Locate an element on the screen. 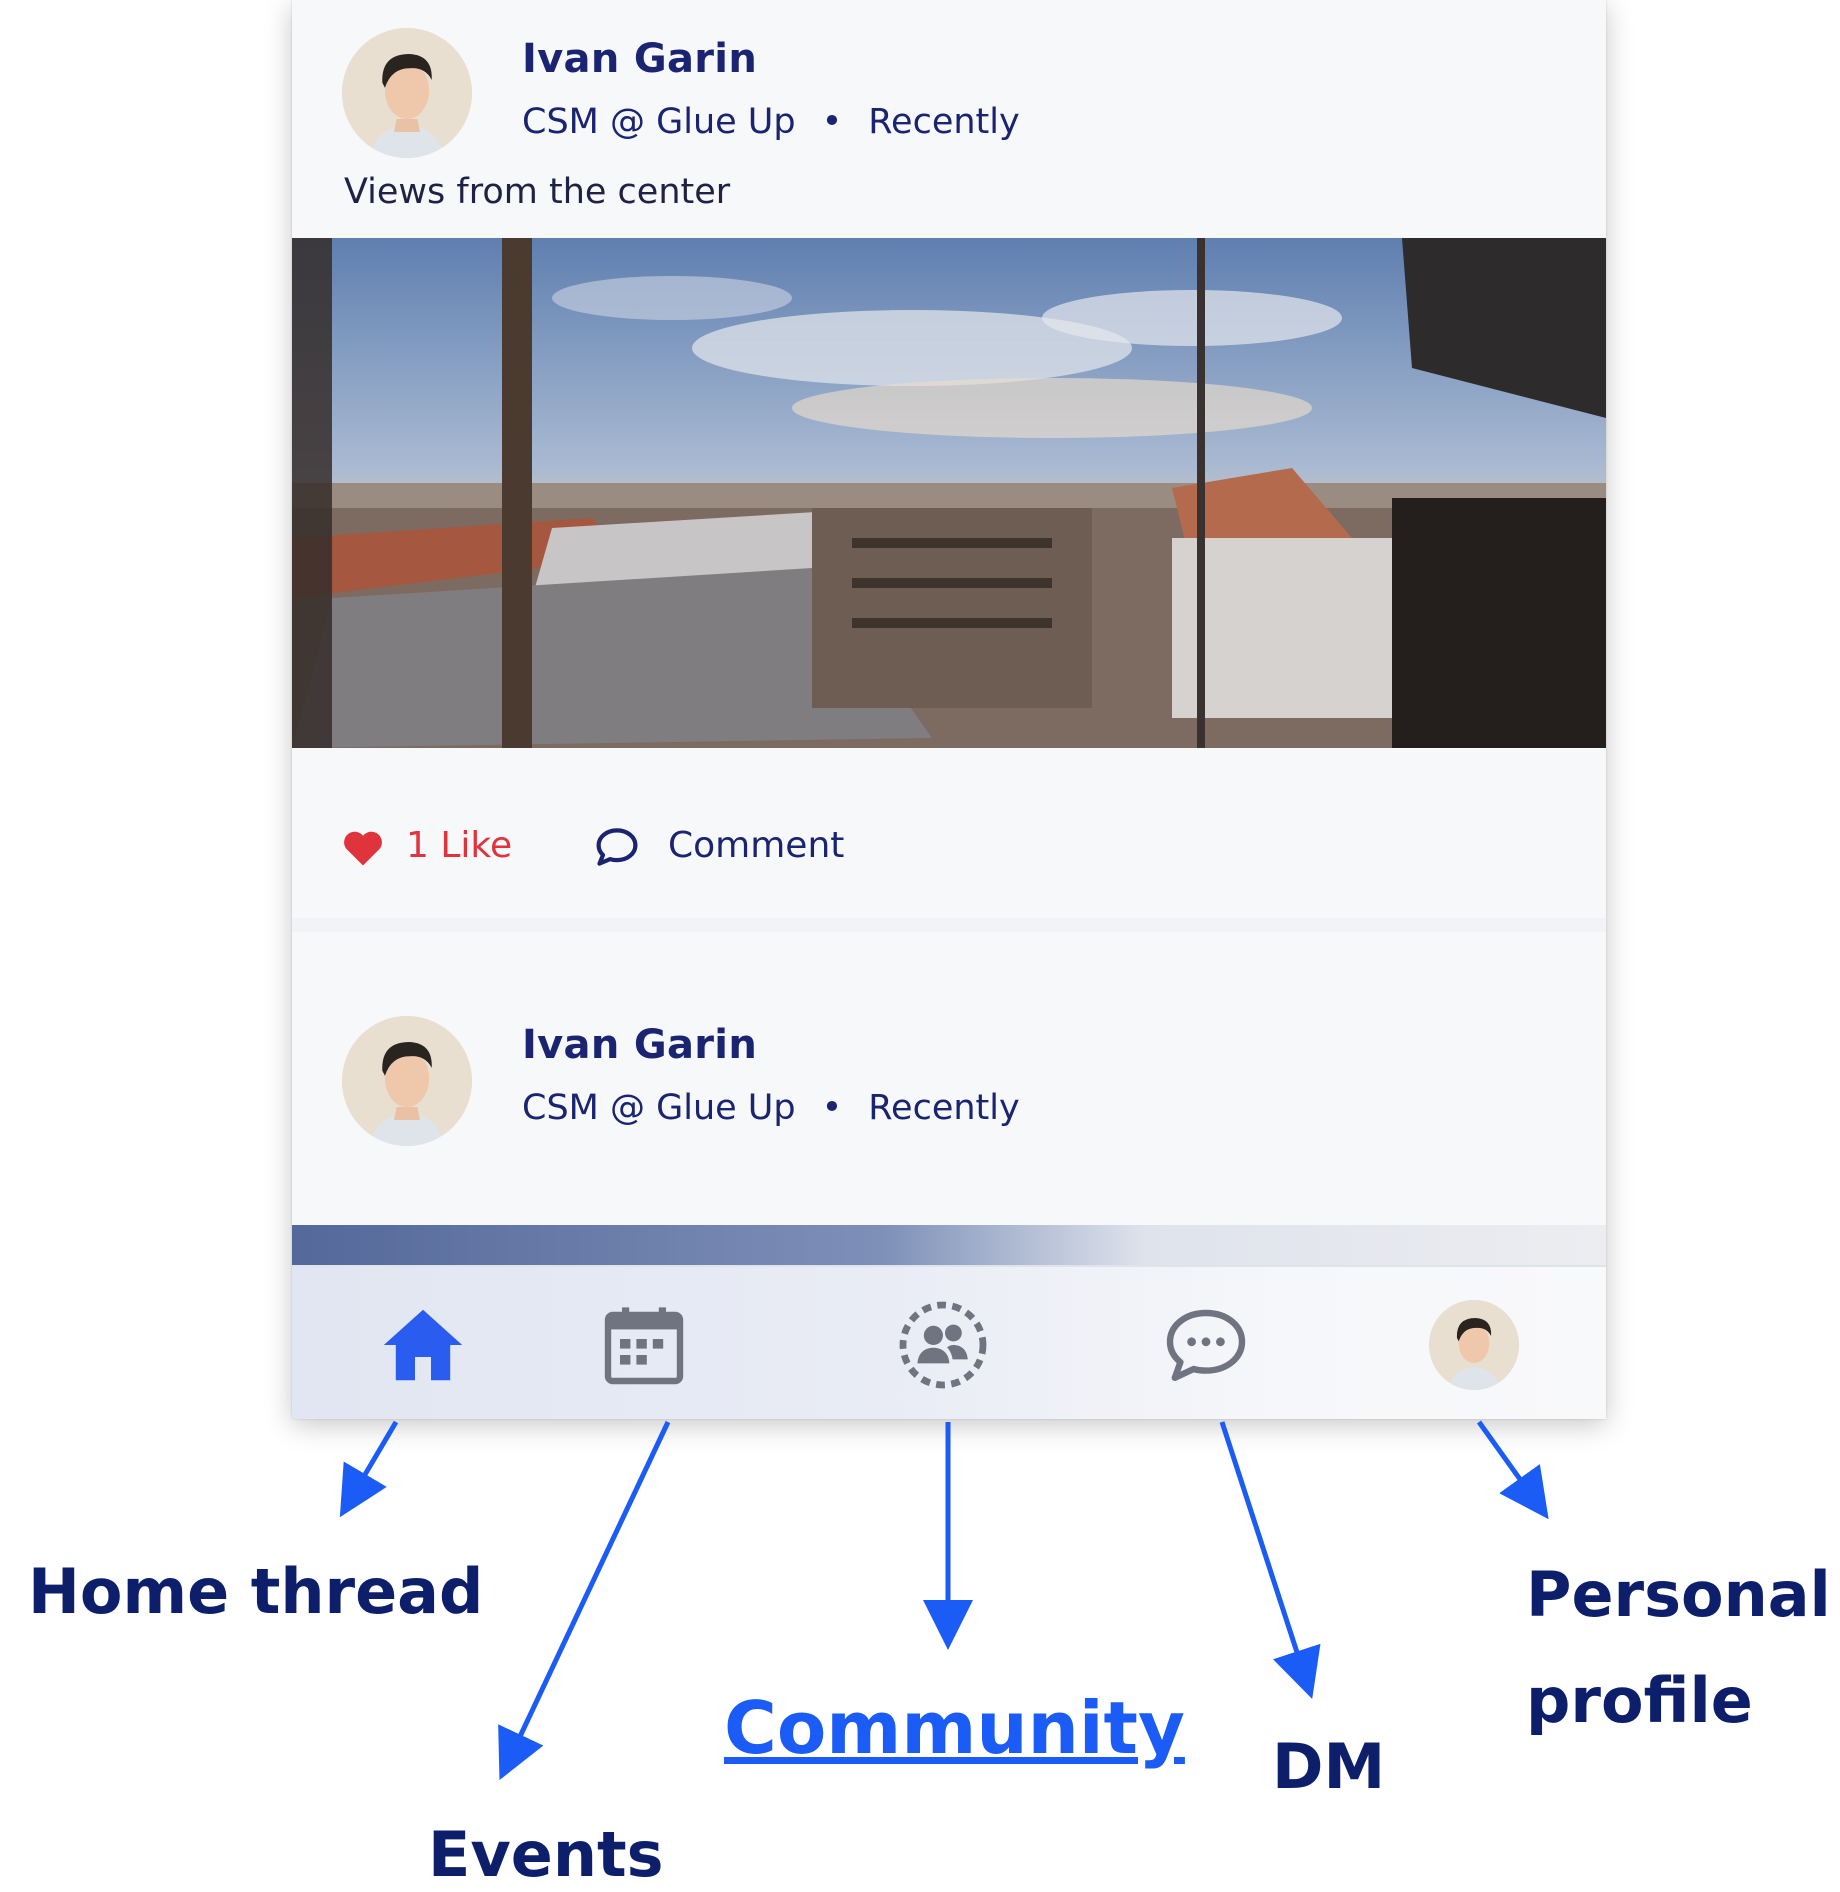 This screenshot has height=1892, width=1840. nav-community is located at coordinates (943, 1345).